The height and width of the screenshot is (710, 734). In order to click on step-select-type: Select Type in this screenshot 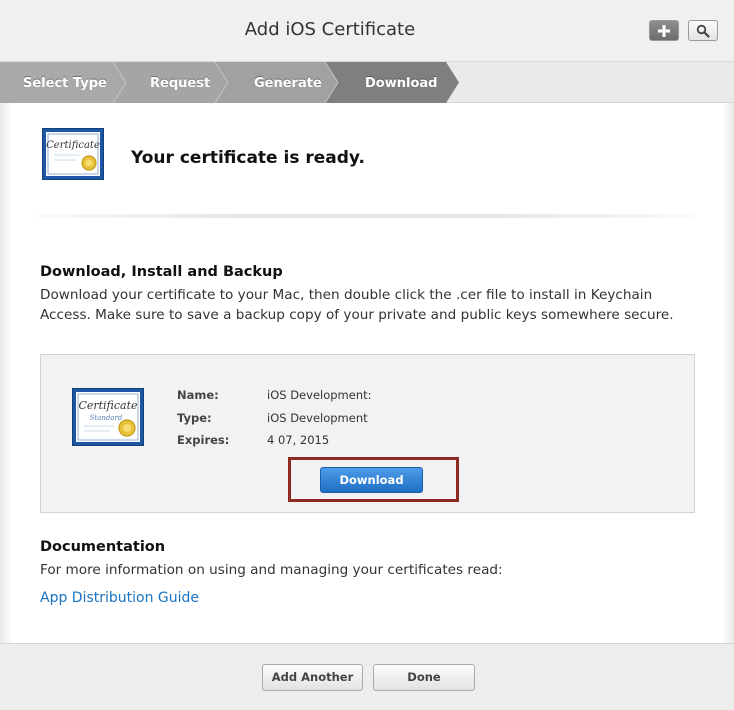, I will do `click(65, 83)`.